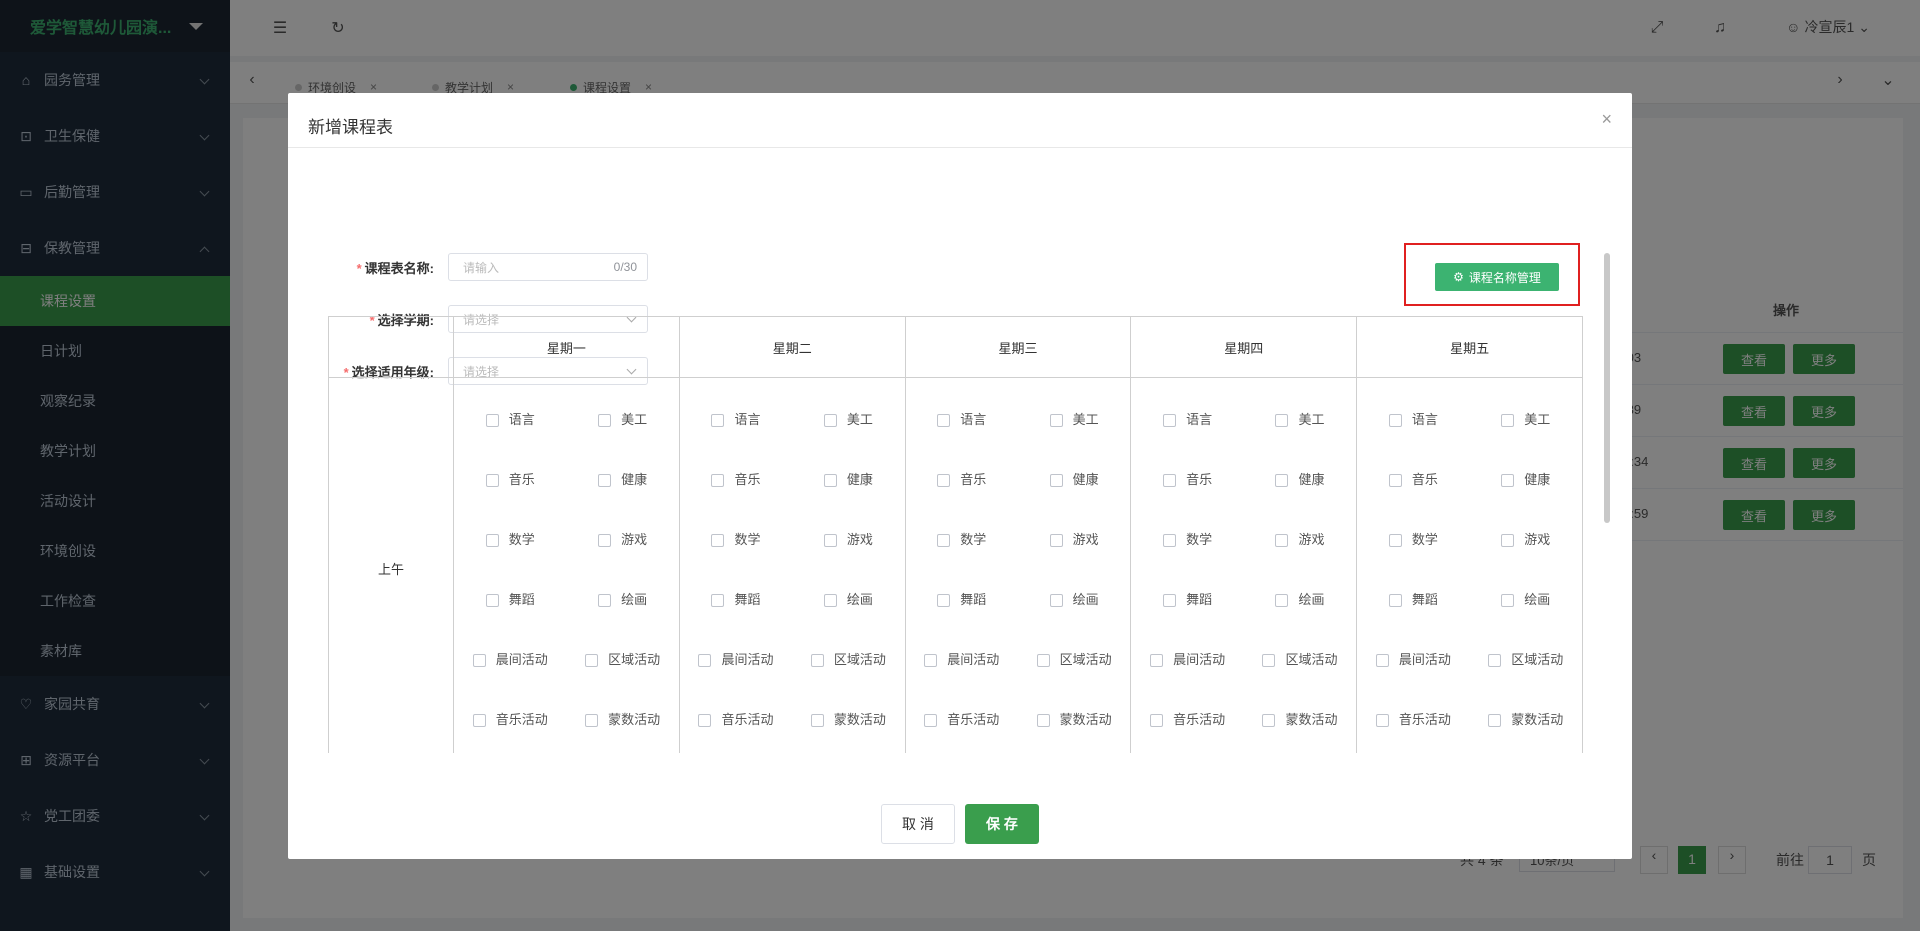 The width and height of the screenshot is (1920, 931). What do you see at coordinates (548, 267) in the screenshot?
I see `schedule-name-input: 请输入 0/30` at bounding box center [548, 267].